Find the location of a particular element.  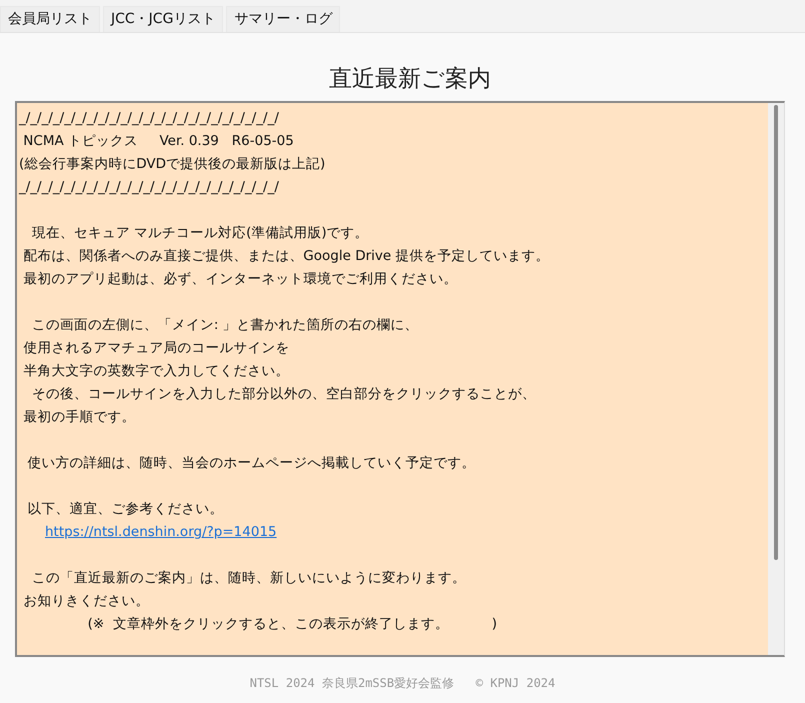

tab: JCC・JCGリスト is located at coordinates (163, 19).